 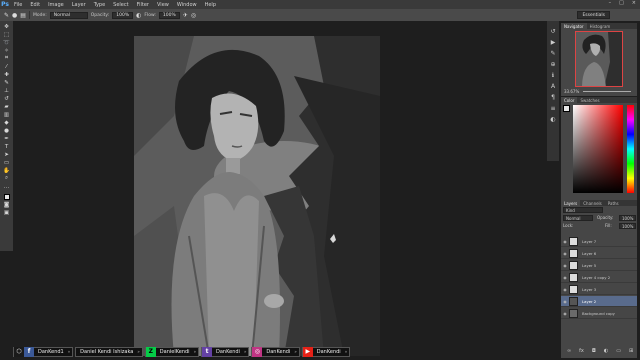 What do you see at coordinates (7, 138) in the screenshot?
I see `pen-tool-icon: ✒` at bounding box center [7, 138].